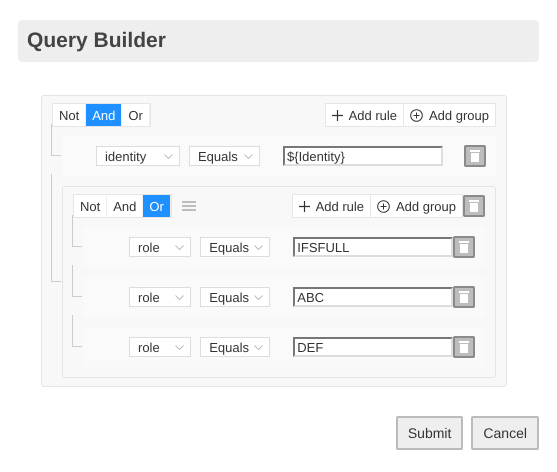  What do you see at coordinates (505, 433) in the screenshot?
I see `dialog-button: Cancel` at bounding box center [505, 433].